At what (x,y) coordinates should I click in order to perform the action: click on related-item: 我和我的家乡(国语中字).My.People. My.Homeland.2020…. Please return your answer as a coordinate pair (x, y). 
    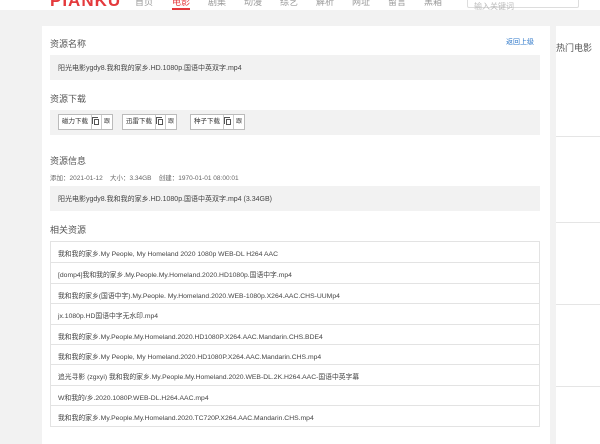
    Looking at the image, I should click on (295, 292).